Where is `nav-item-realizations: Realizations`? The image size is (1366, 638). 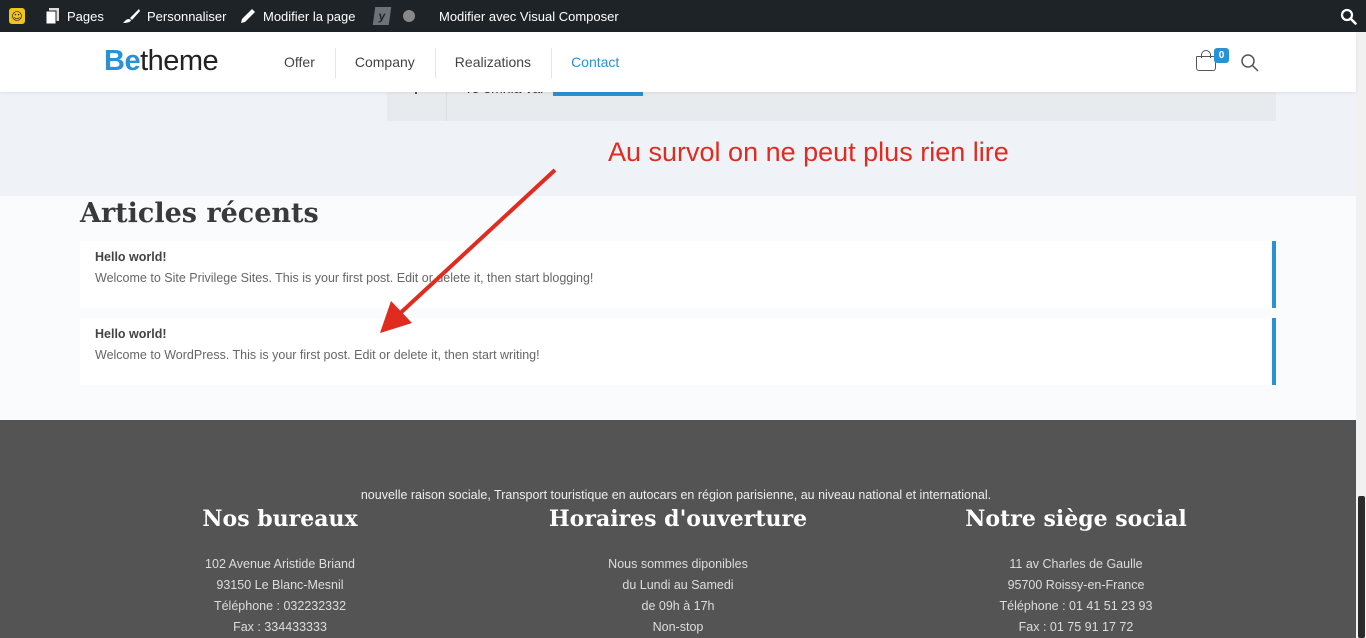 nav-item-realizations: Realizations is located at coordinates (492, 62).